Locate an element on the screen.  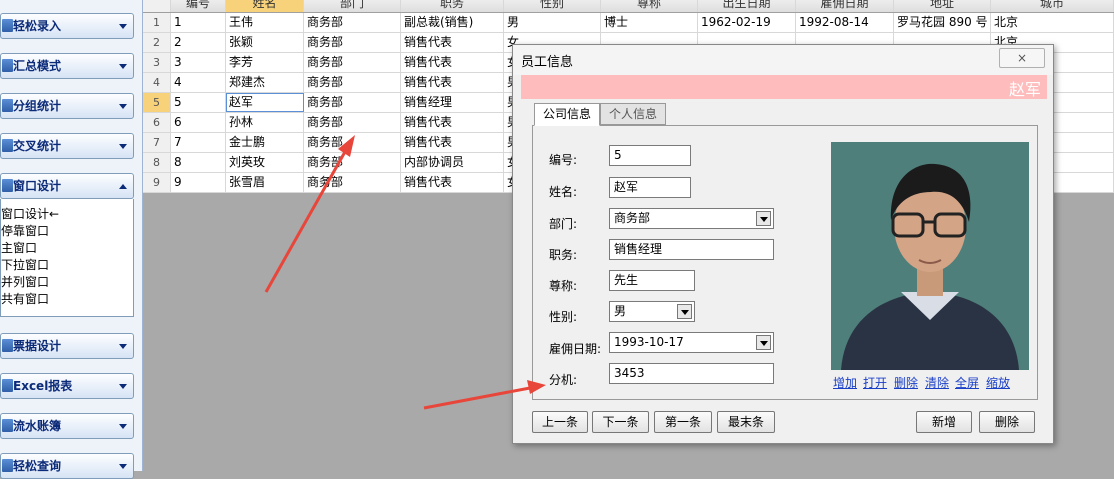
table-cell: 张雪眉 is located at coordinates (265, 182).